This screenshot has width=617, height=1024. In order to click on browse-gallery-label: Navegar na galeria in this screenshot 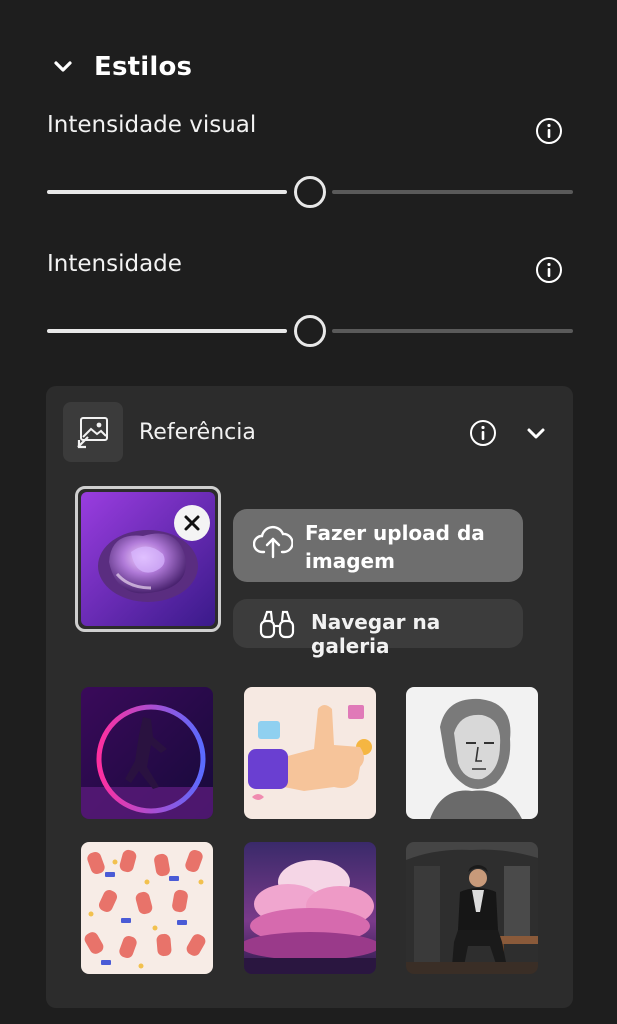, I will do `click(376, 634)`.